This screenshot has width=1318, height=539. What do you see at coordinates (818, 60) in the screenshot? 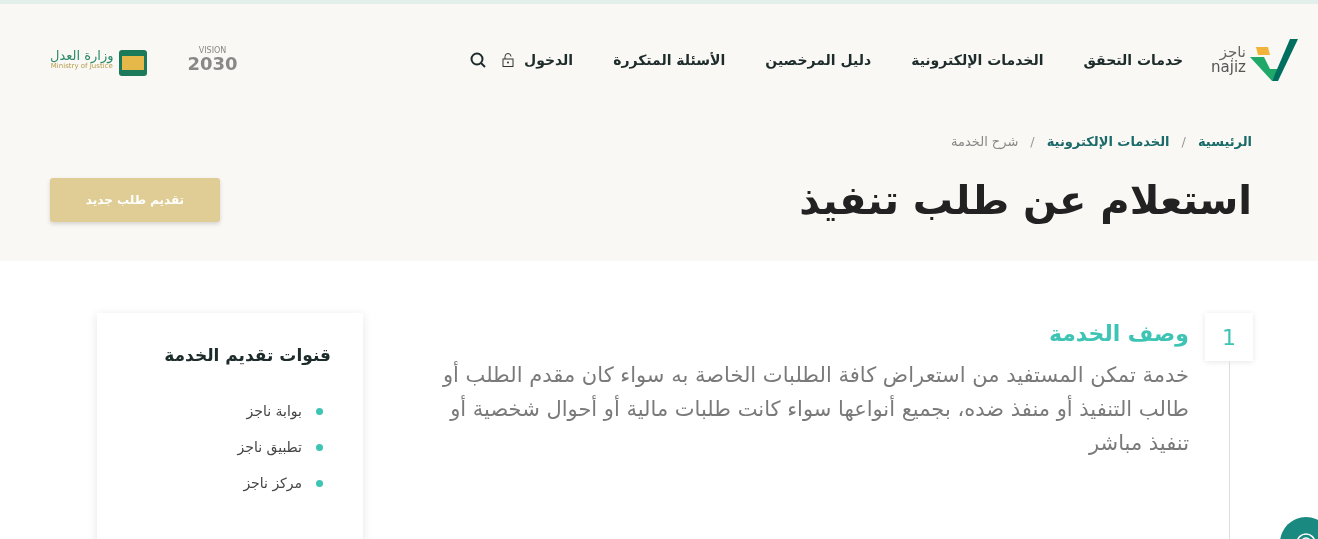
I see `nav-link: دليل المرخصين` at bounding box center [818, 60].